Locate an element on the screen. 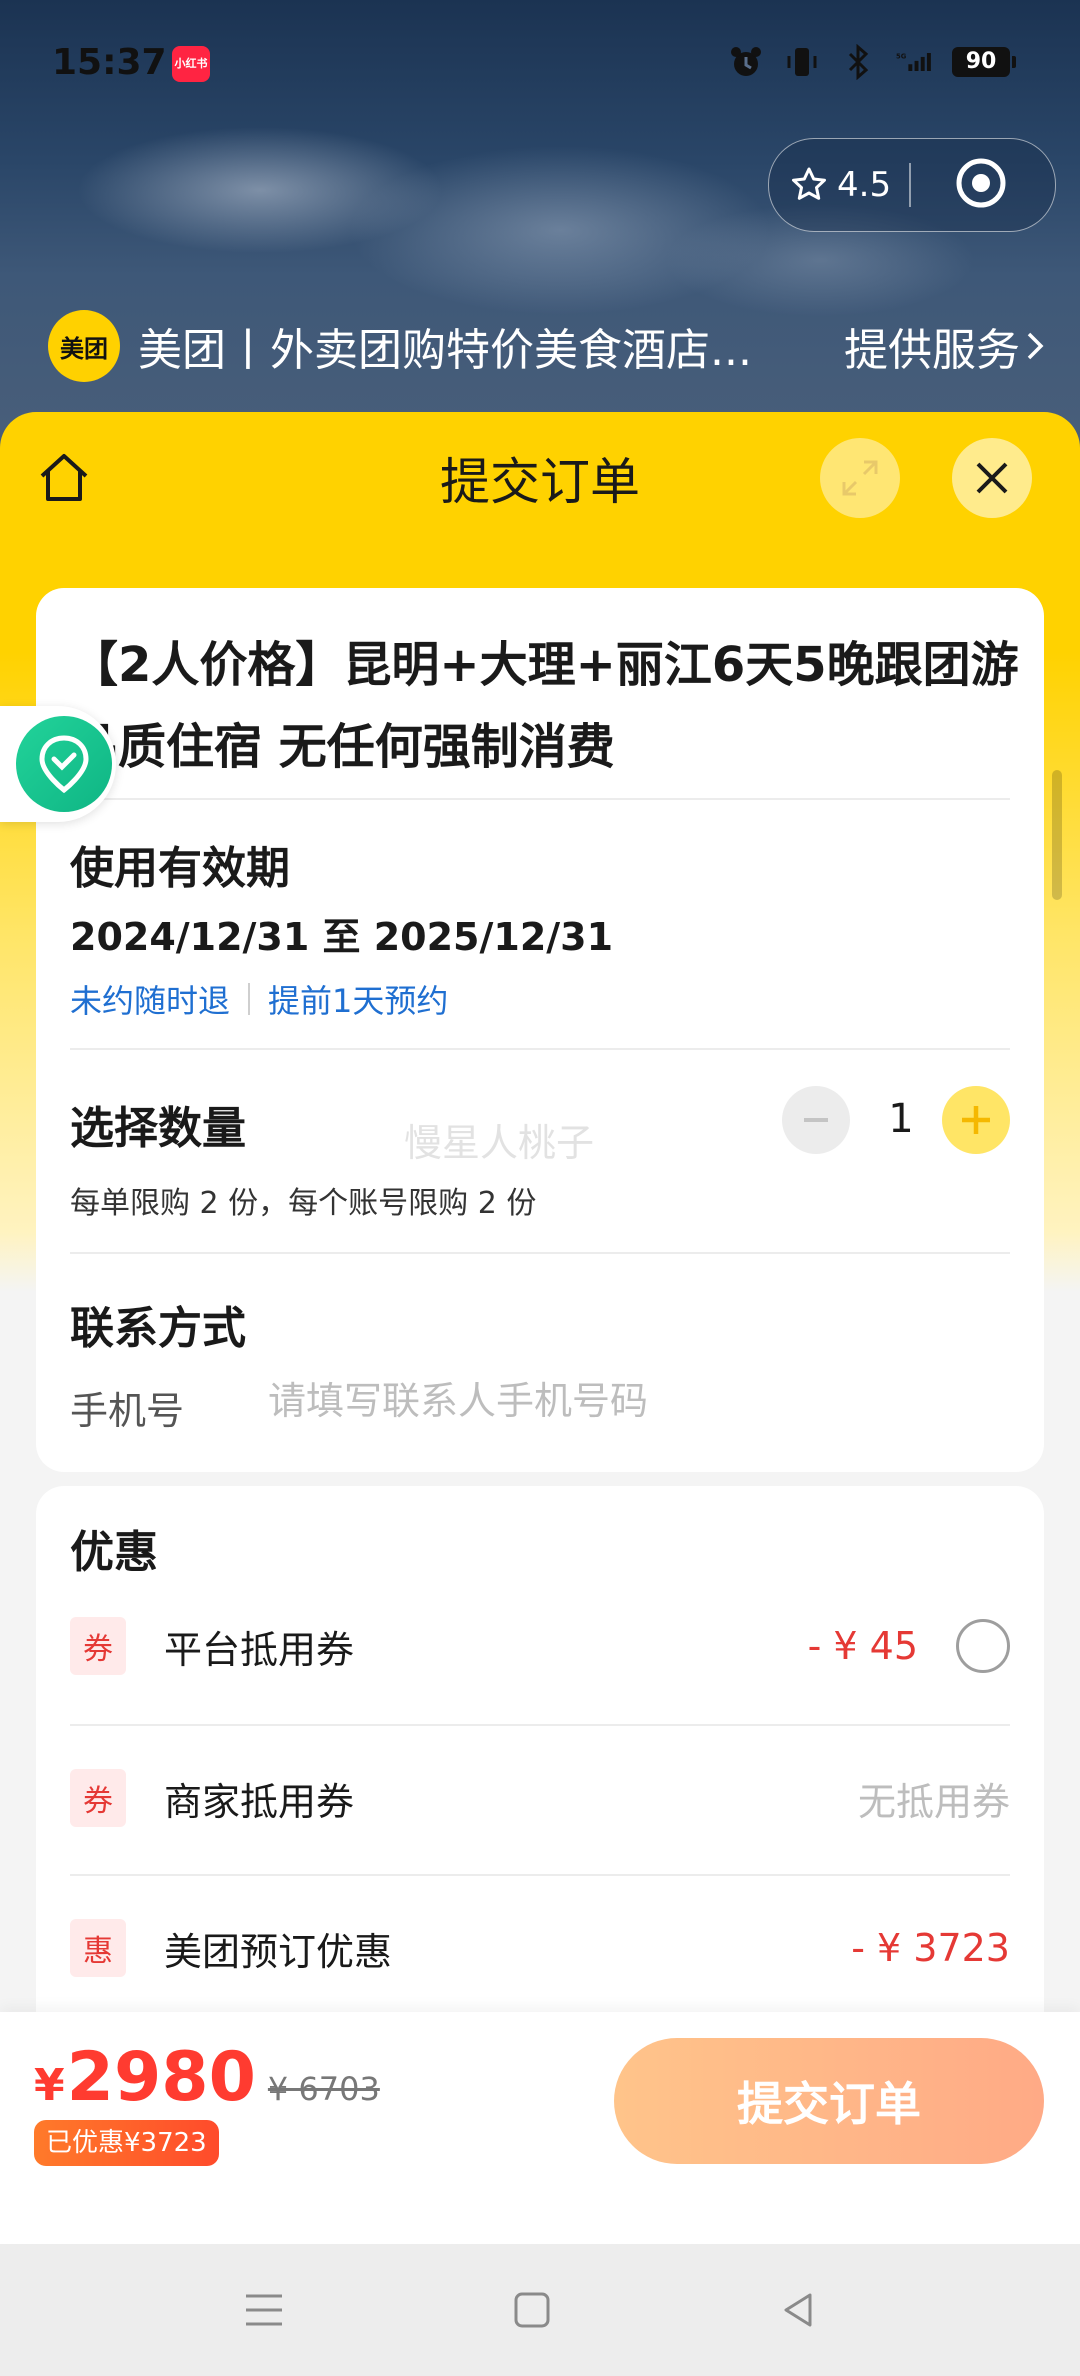 The height and width of the screenshot is (2376, 1080). rating-button: 4.5 is located at coordinates (840, 185).